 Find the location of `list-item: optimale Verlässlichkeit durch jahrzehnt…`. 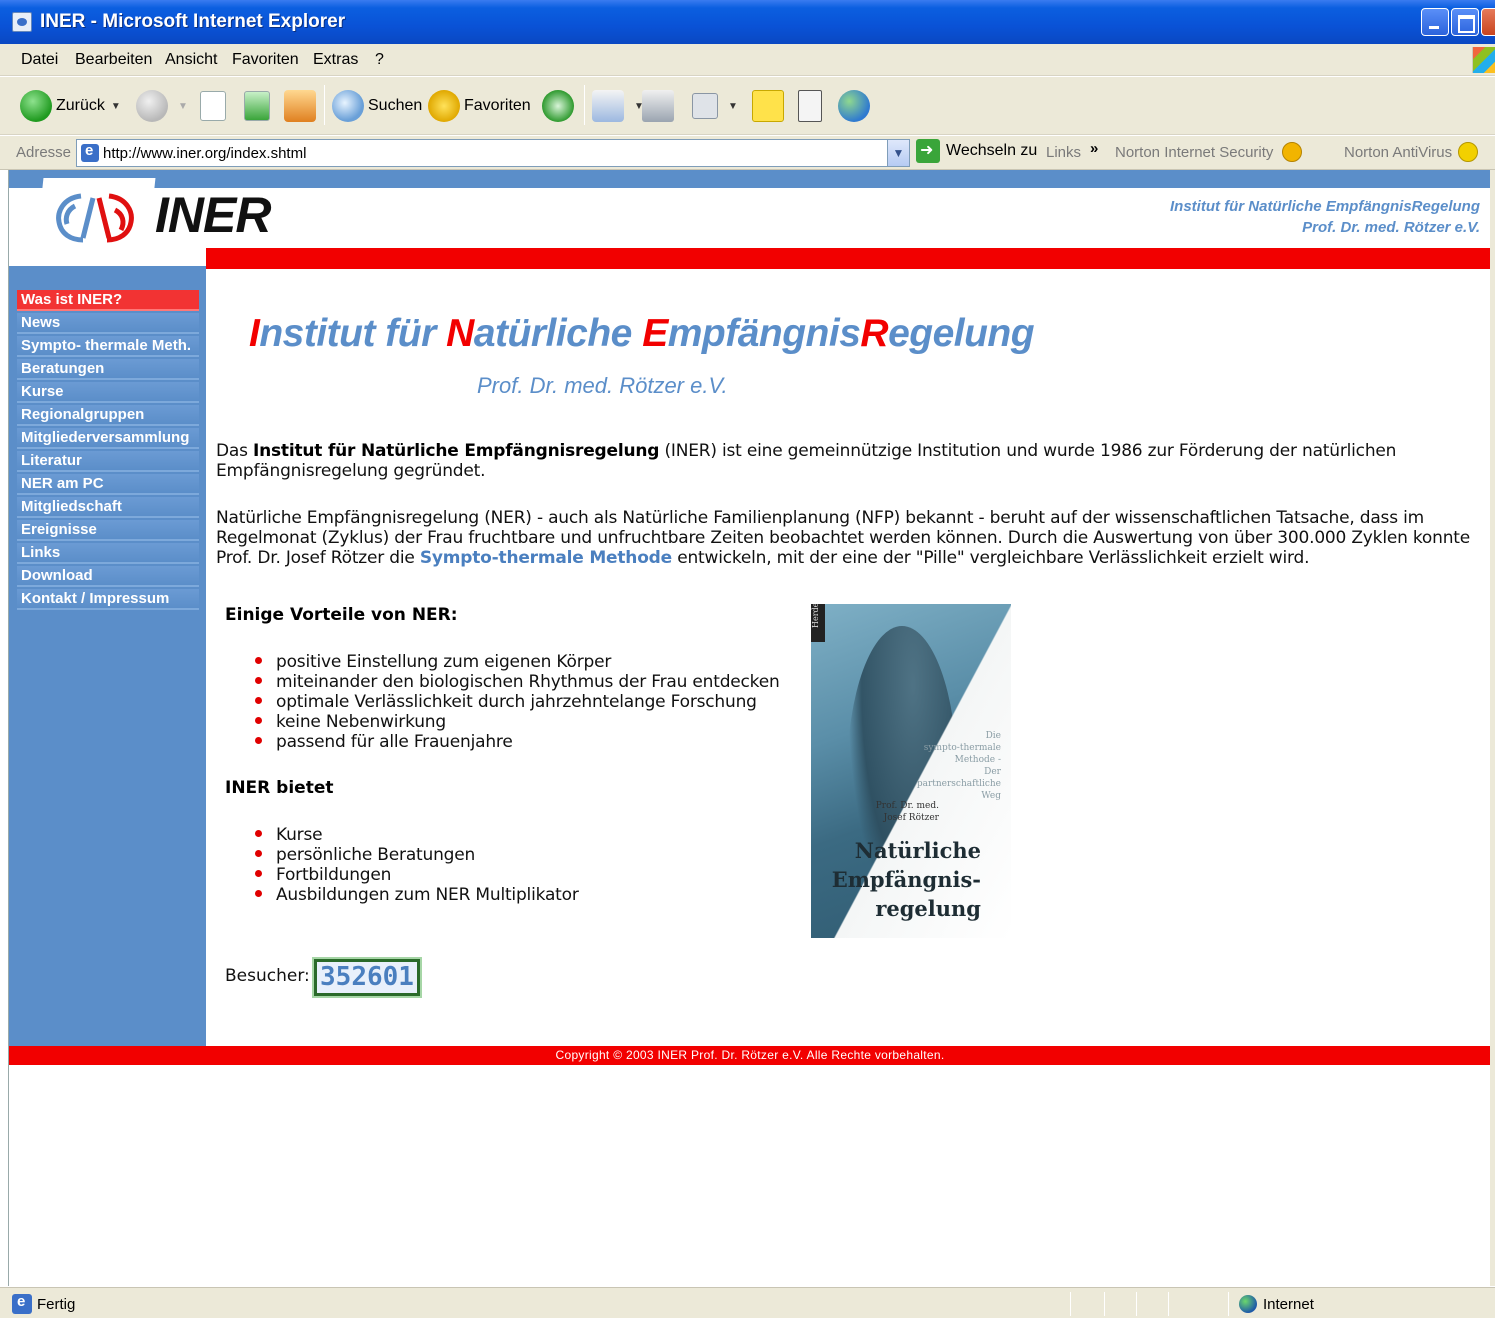

list-item: optimale Verlässlichkeit durch jahrzehnt… is located at coordinates (517, 702).